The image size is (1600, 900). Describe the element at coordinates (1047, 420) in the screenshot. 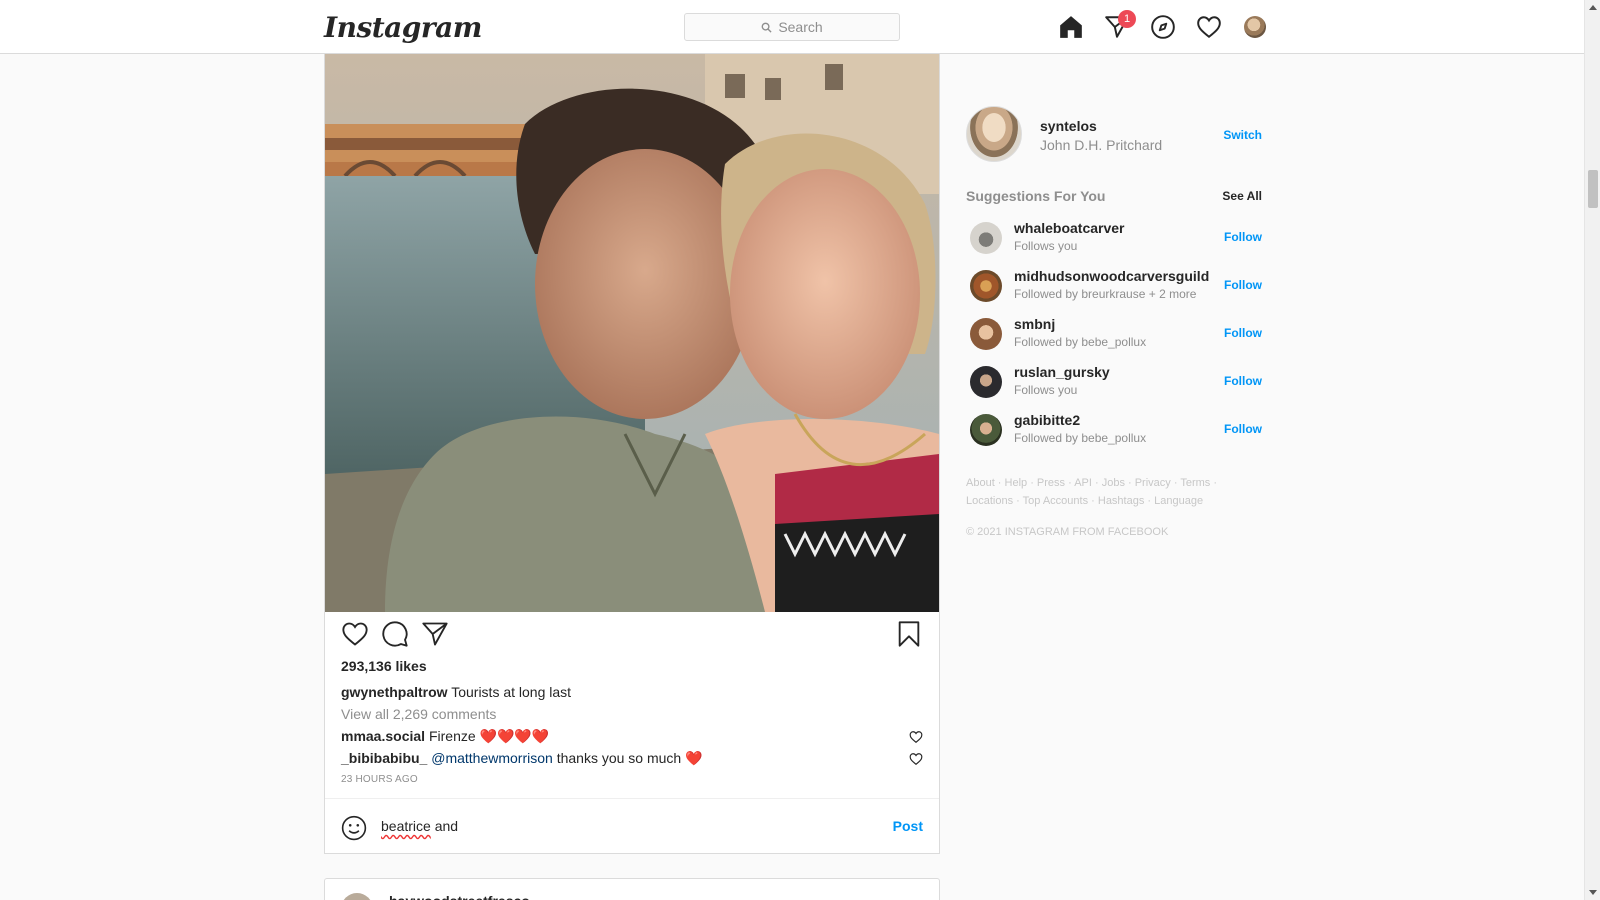

I see `suggestion-username: gabibitte2` at that location.